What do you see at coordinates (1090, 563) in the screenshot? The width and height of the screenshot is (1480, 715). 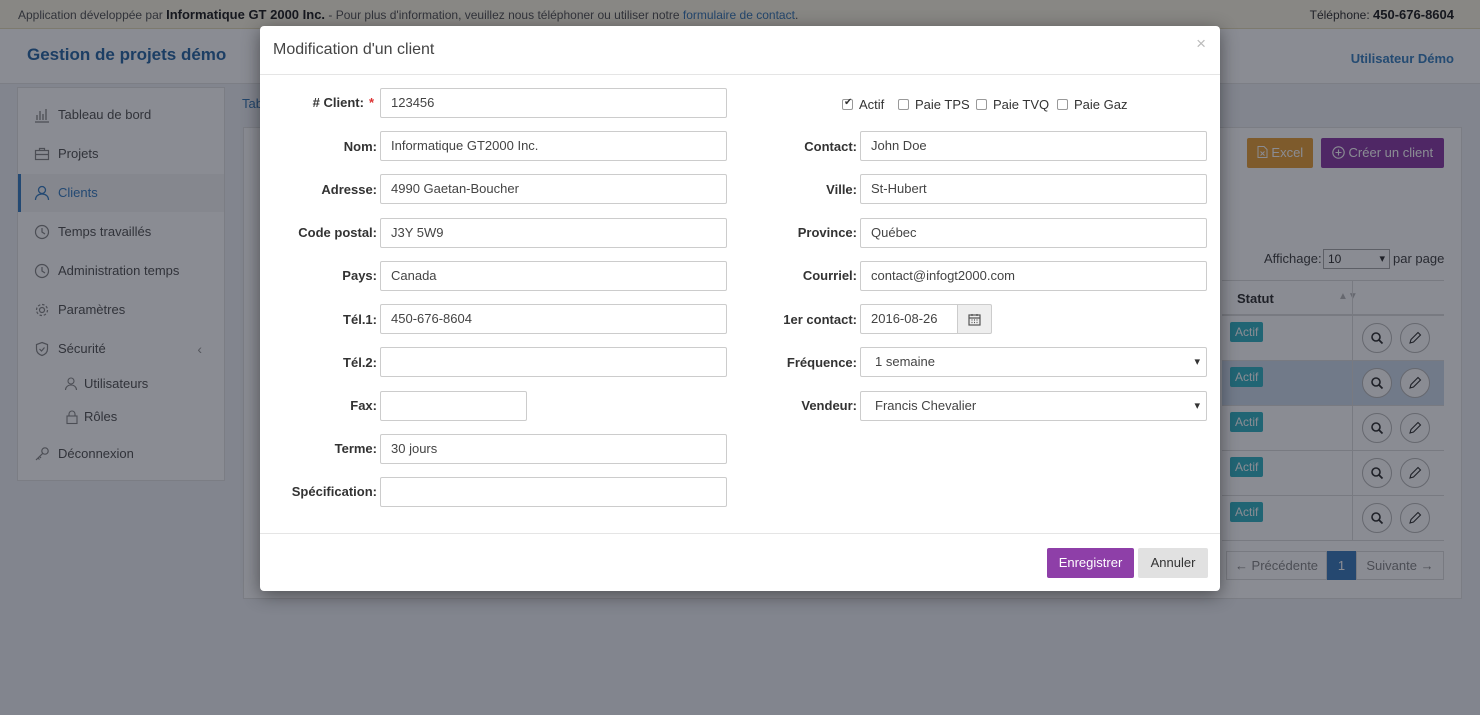 I see `save-button: Enregistrer` at bounding box center [1090, 563].